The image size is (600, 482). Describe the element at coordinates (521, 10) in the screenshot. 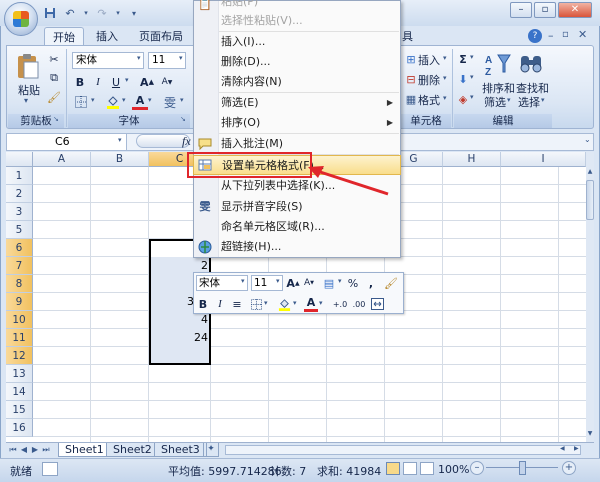

I see `minimize-button: –` at that location.